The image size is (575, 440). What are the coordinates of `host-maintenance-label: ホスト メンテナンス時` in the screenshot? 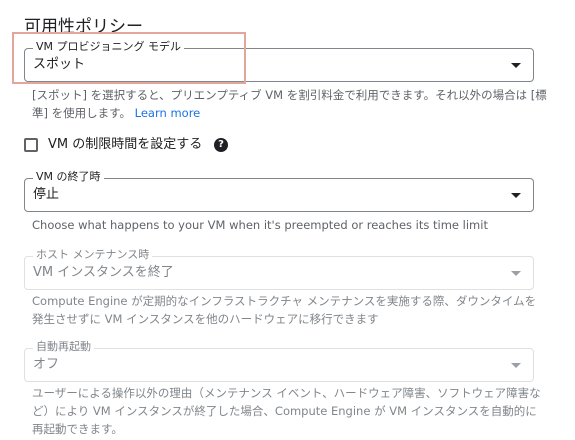 It's located at (93, 255).